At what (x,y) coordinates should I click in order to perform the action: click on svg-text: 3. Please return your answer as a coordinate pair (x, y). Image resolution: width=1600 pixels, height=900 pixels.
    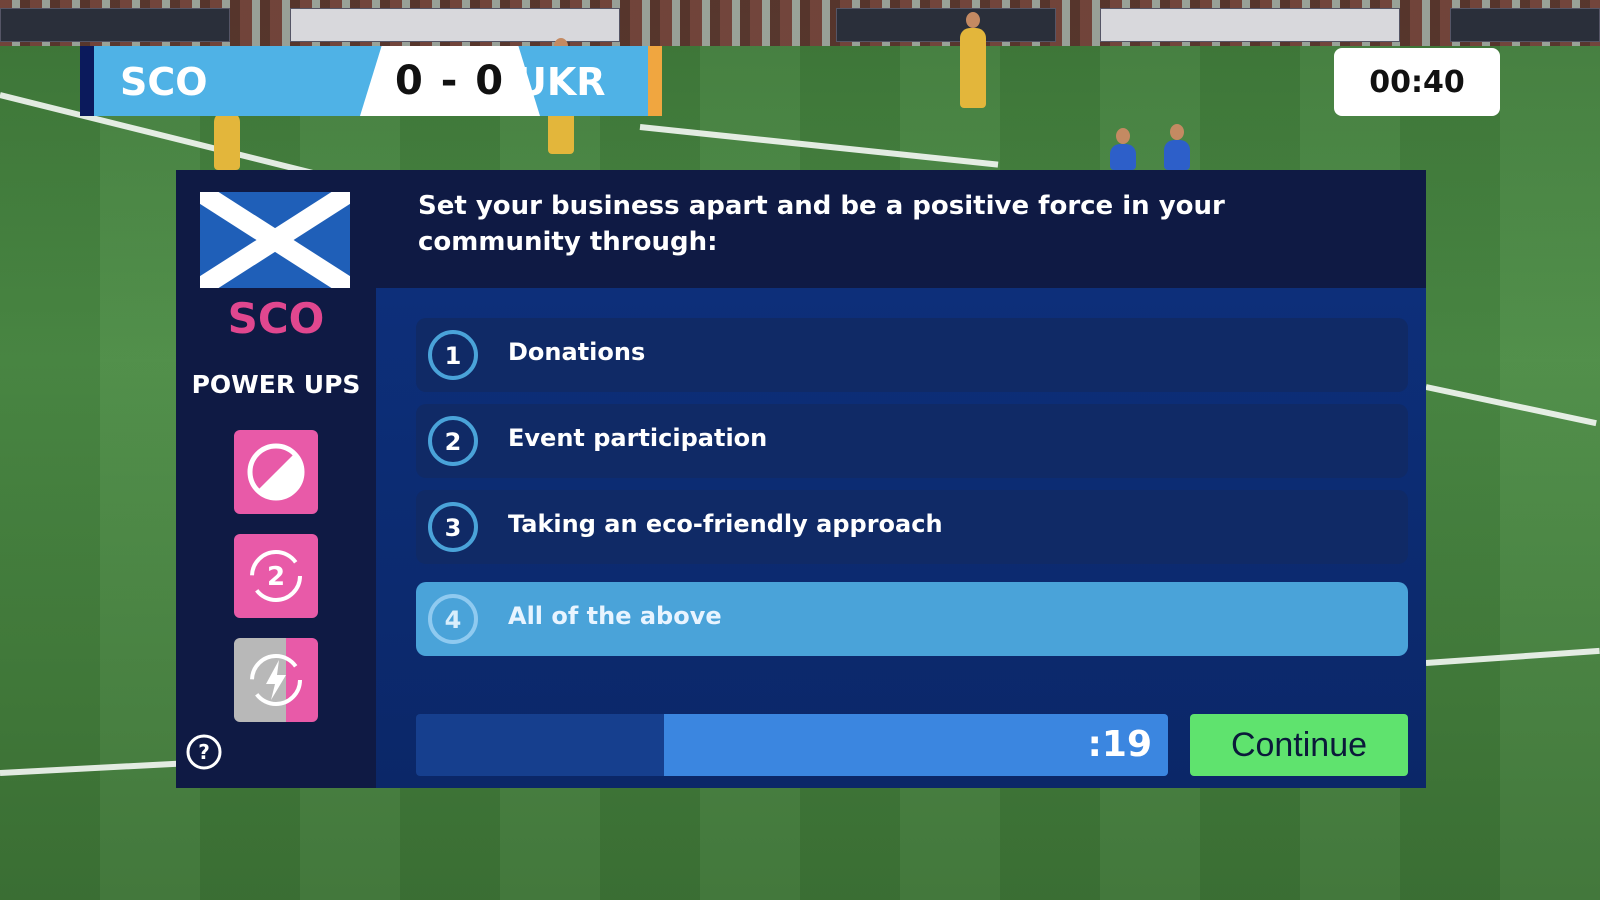
    Looking at the image, I should click on (453, 528).